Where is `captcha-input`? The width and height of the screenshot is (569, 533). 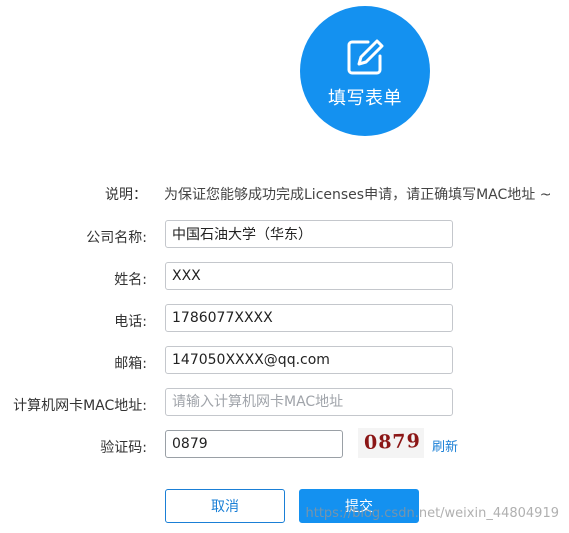 captcha-input is located at coordinates (254, 444).